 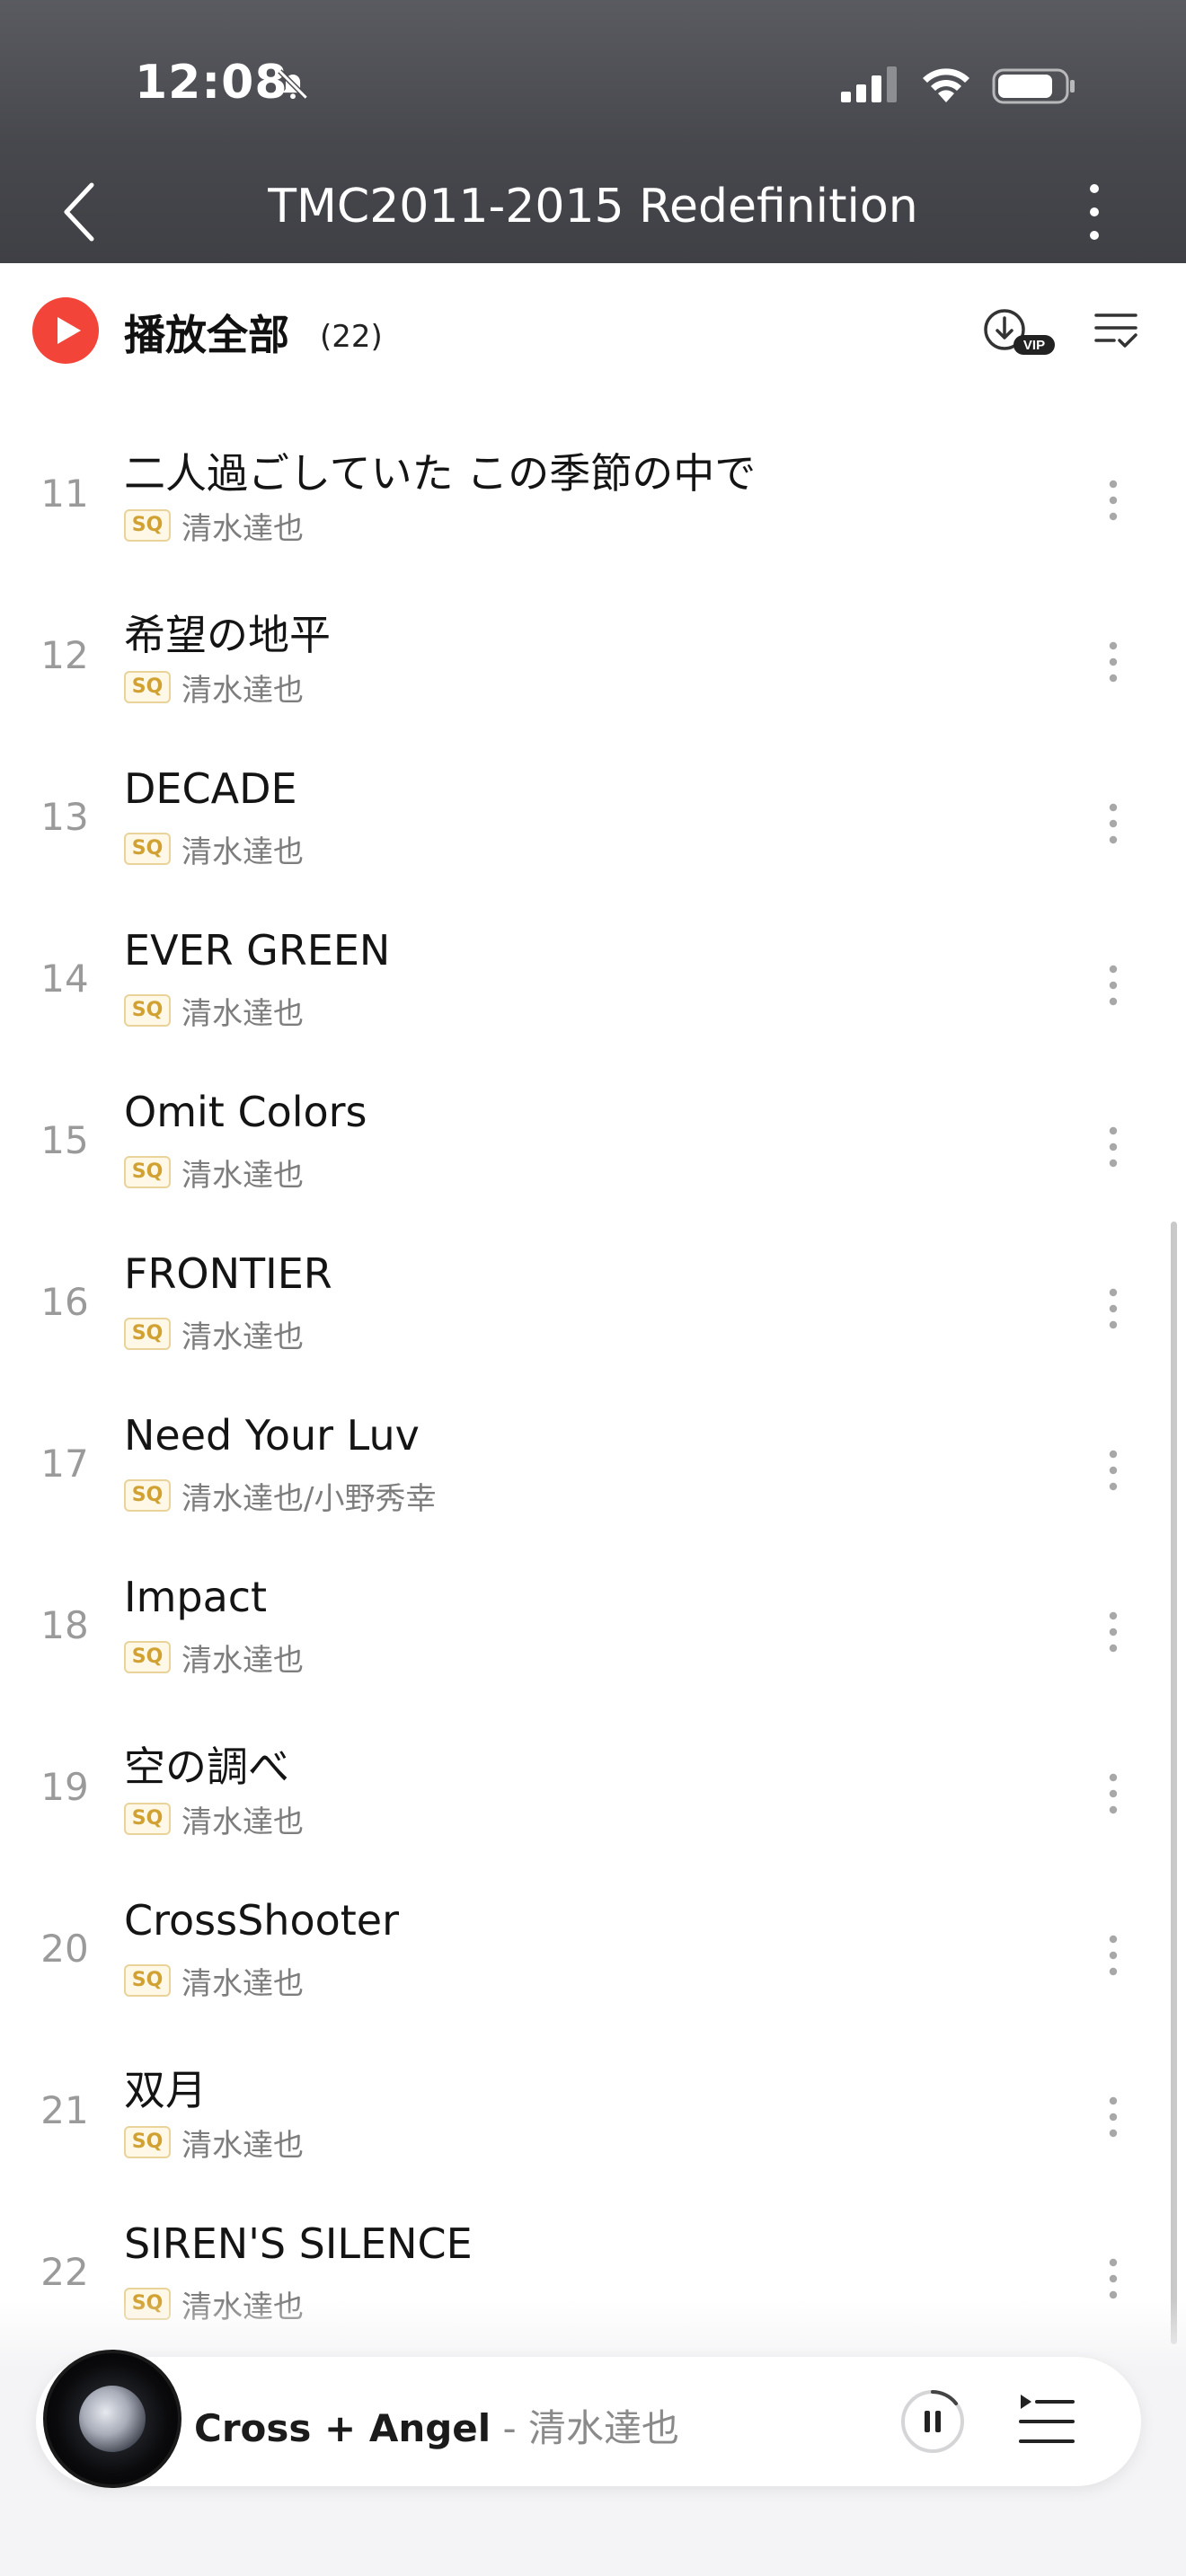 What do you see at coordinates (227, 635) in the screenshot?
I see `track-title: 希望の地平` at bounding box center [227, 635].